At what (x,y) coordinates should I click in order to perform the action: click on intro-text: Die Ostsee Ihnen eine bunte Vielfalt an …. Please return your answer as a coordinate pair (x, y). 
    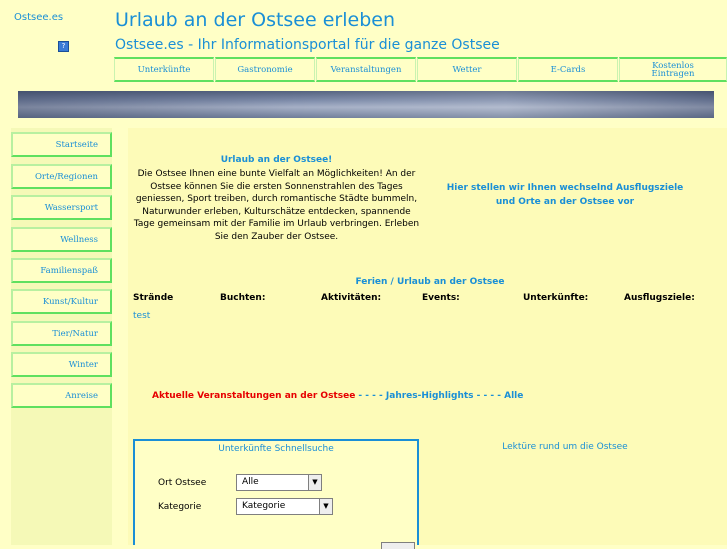
    Looking at the image, I should click on (276, 205).